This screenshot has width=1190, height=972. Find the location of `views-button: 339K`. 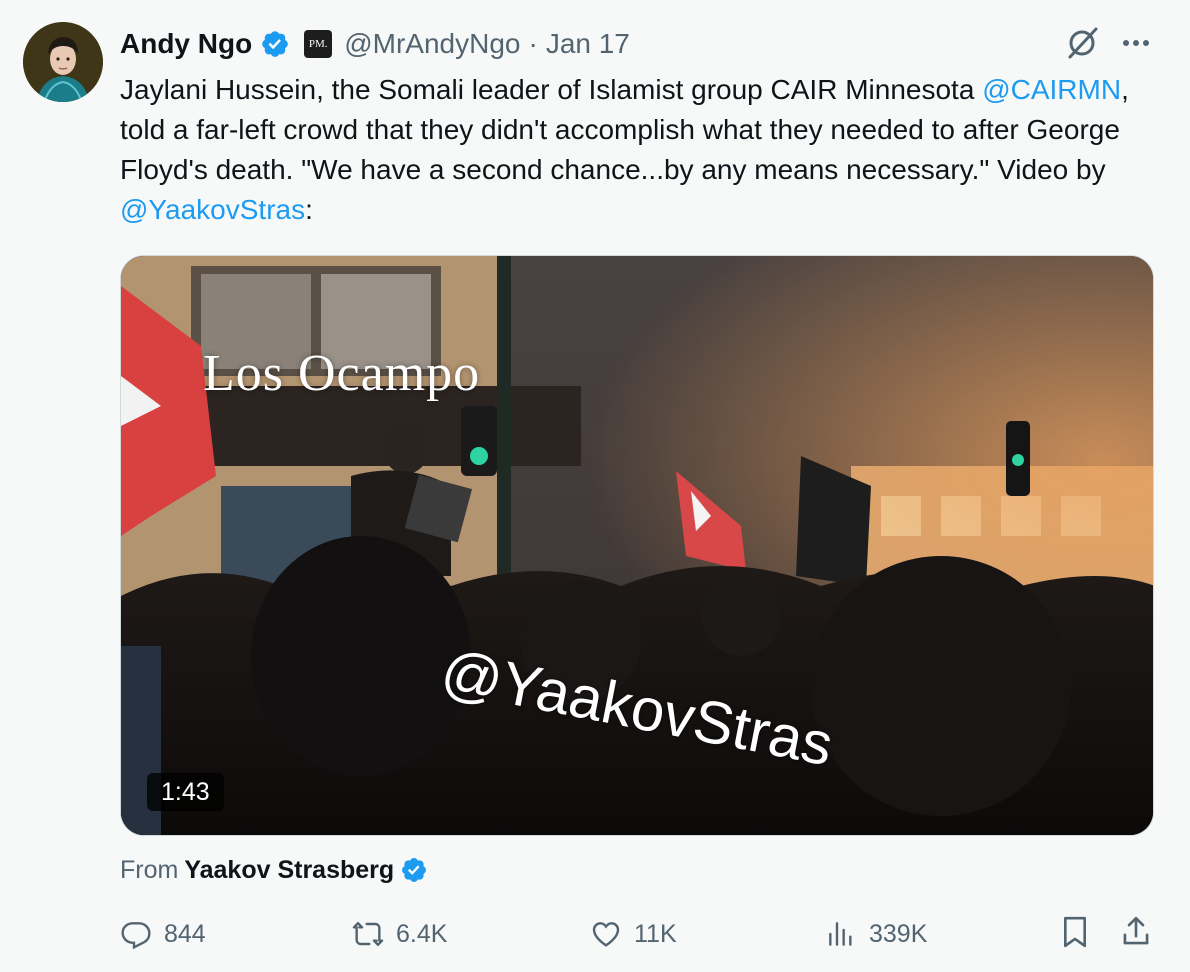

views-button: 339K is located at coordinates (876, 934).